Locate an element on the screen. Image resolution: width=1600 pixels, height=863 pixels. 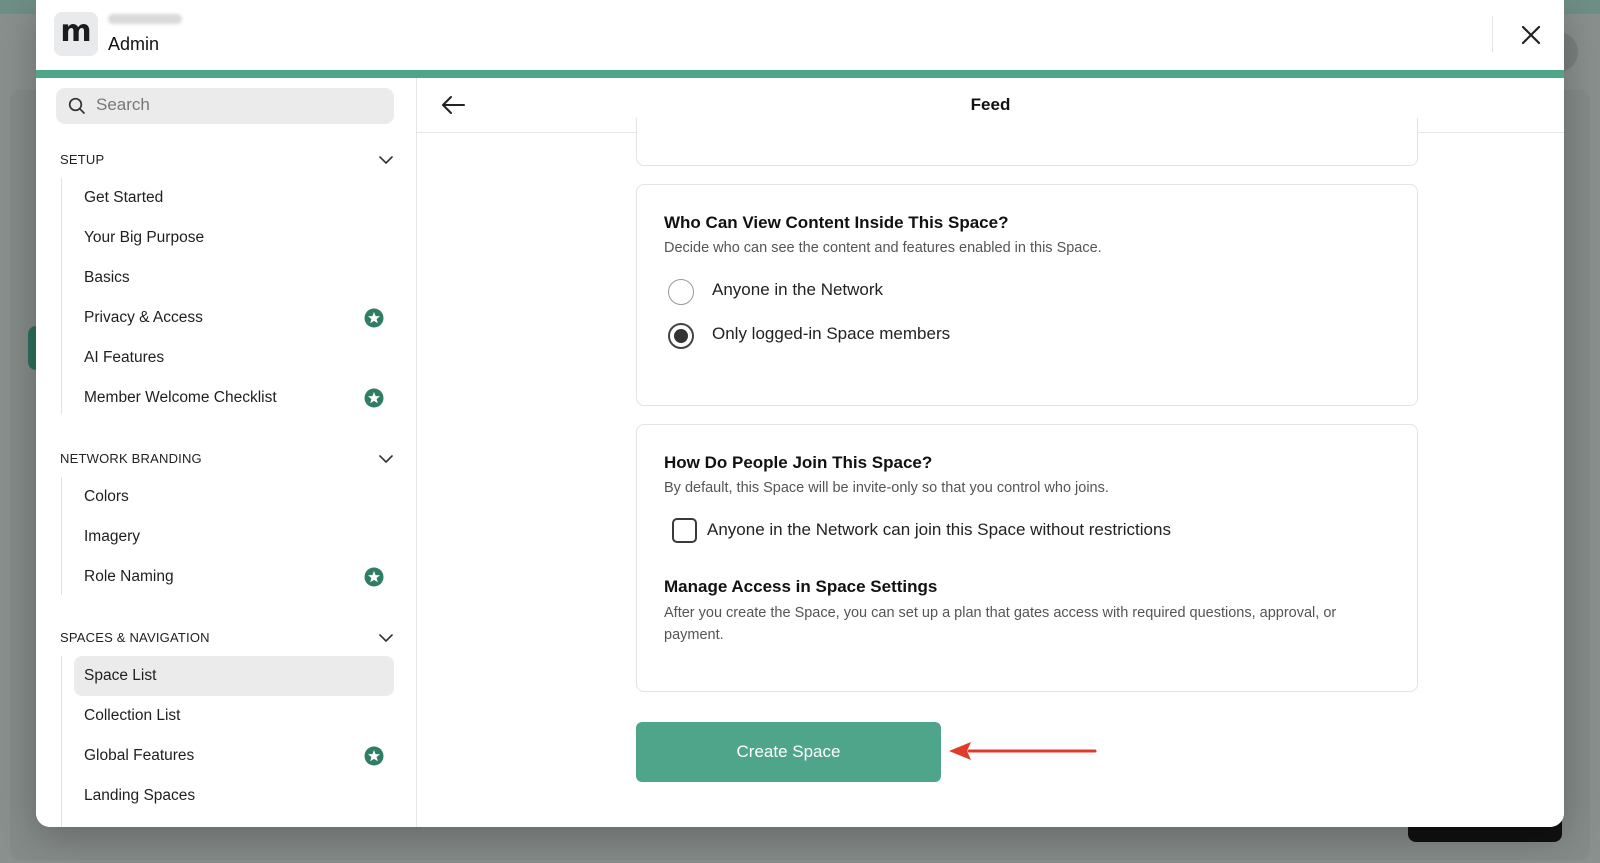
sidebar-item-collection-list: Collection List is located at coordinates (234, 716).